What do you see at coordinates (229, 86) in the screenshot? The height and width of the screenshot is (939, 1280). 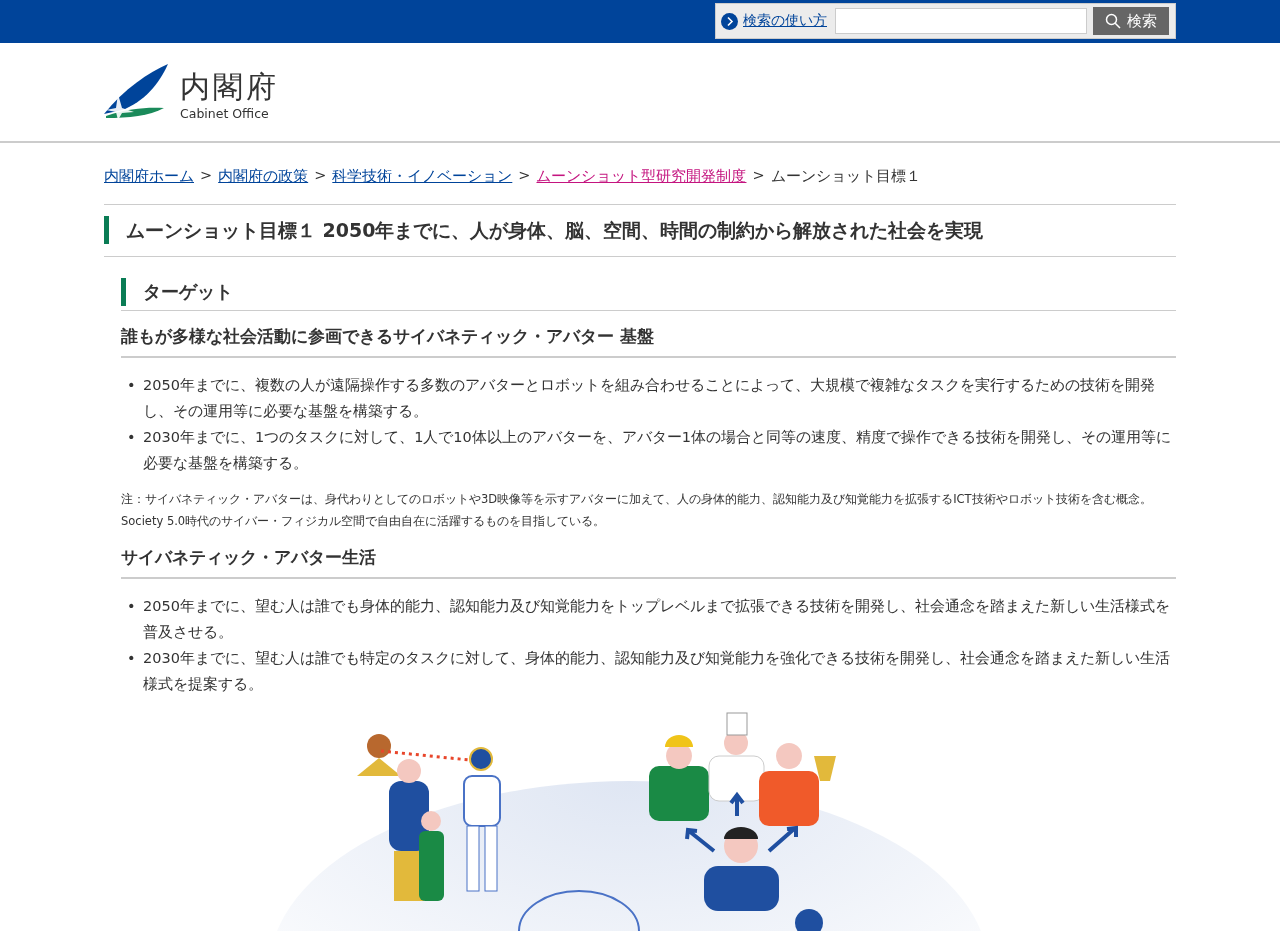 I see `logo-title: 内閣府` at bounding box center [229, 86].